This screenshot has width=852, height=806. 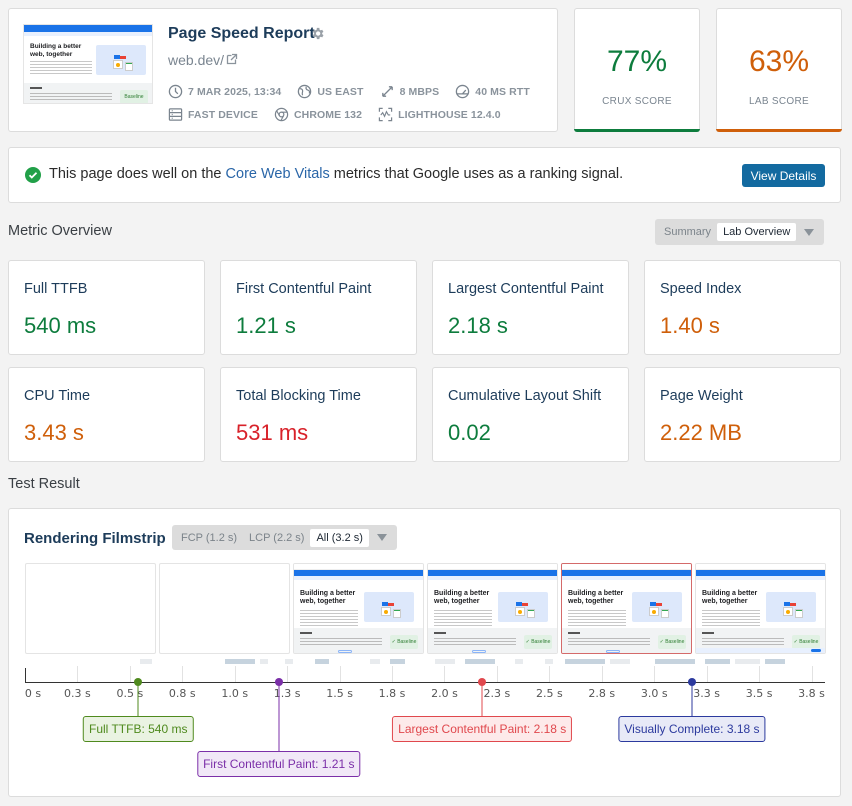 I want to click on crux-score-value: 77%, so click(x=637, y=61).